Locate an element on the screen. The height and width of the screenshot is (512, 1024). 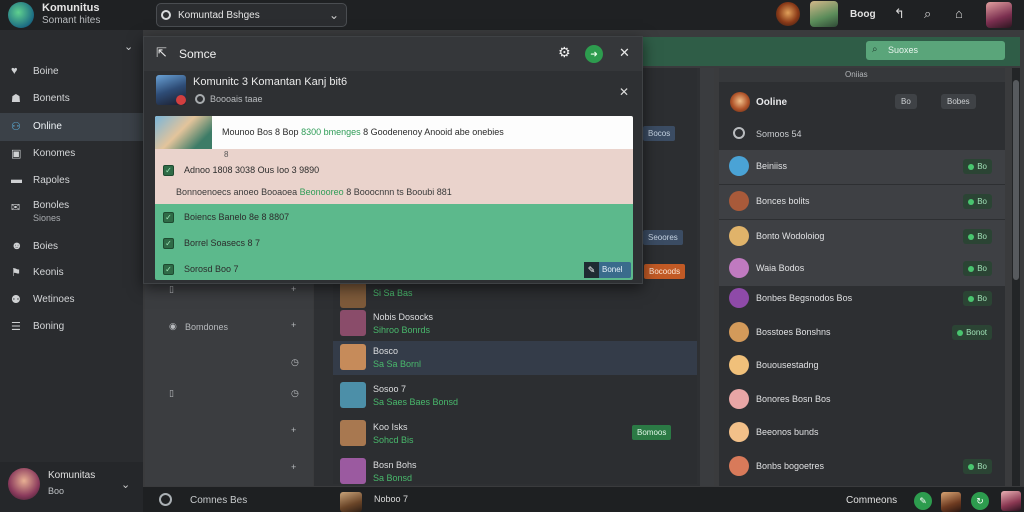
notification-avatar is located at coordinates (788, 14).